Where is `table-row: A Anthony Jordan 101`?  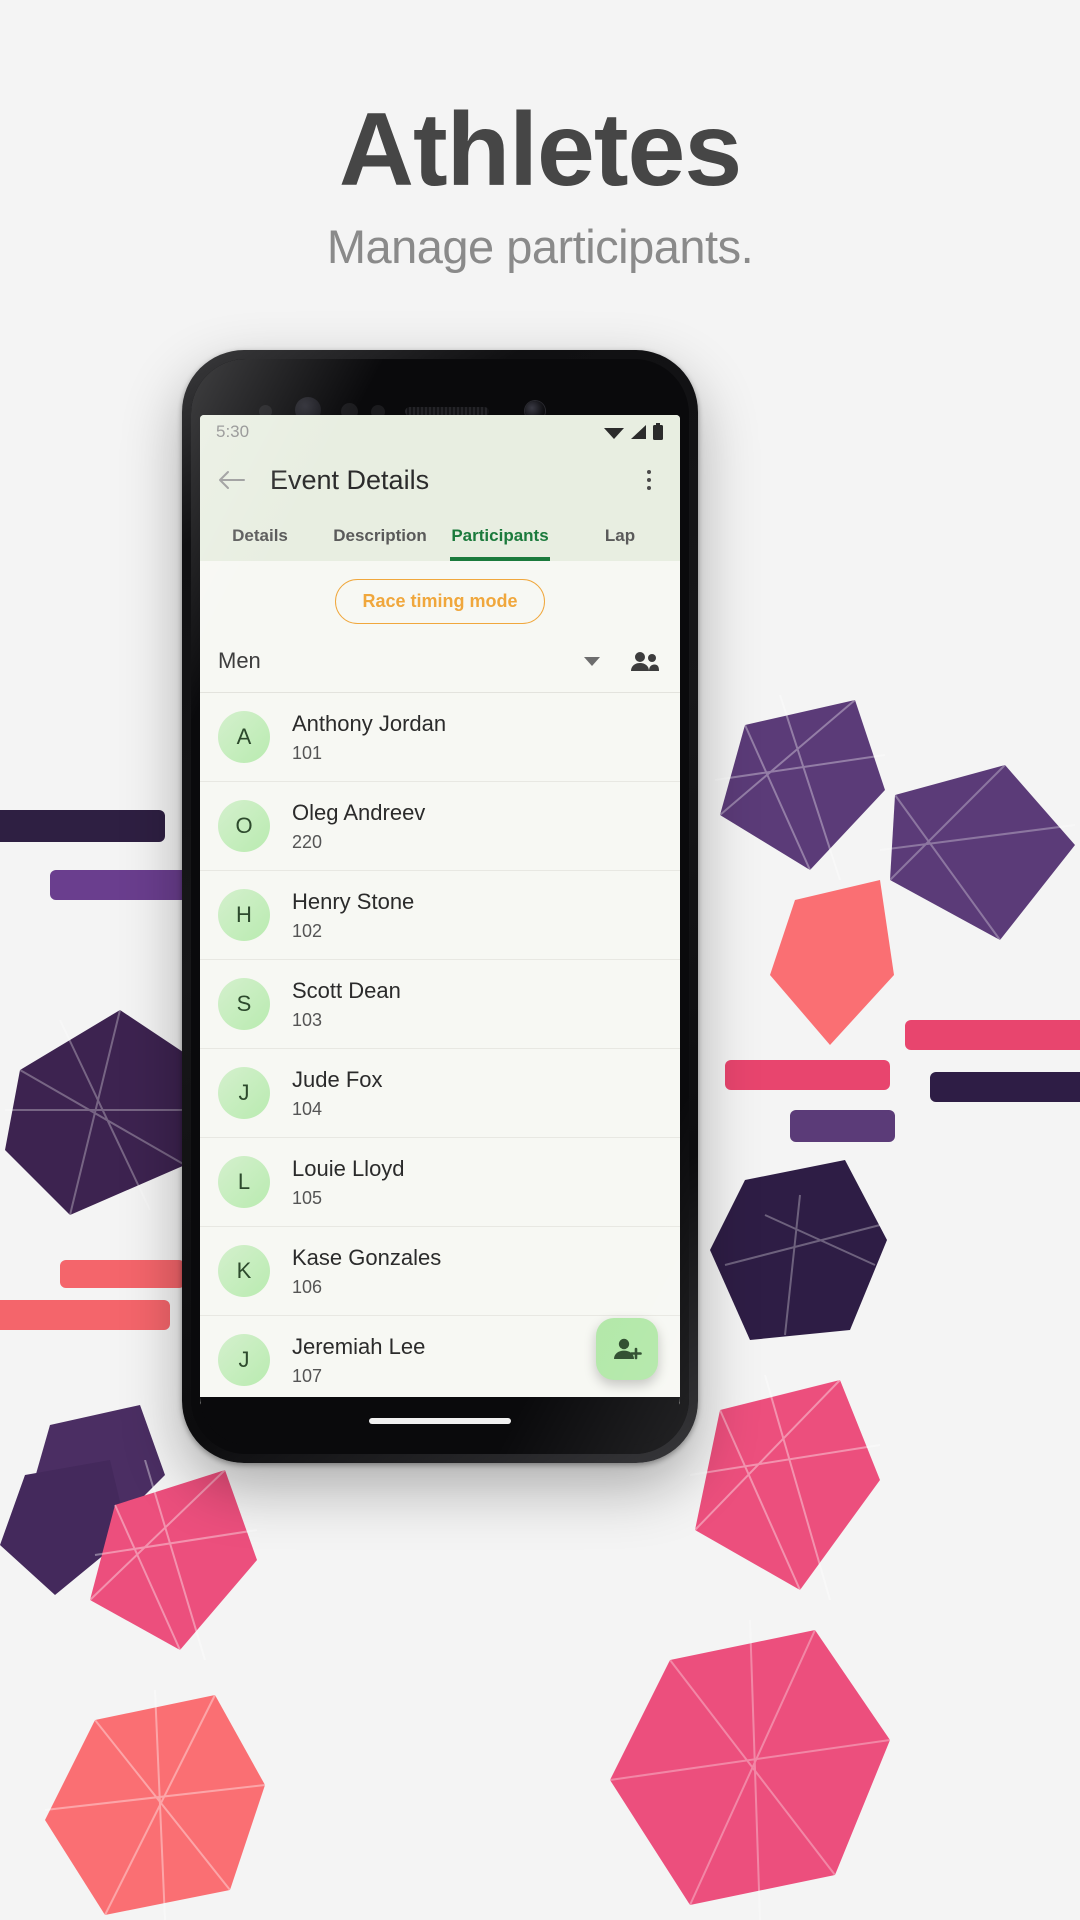
table-row: A Anthony Jordan 101 is located at coordinates (440, 737).